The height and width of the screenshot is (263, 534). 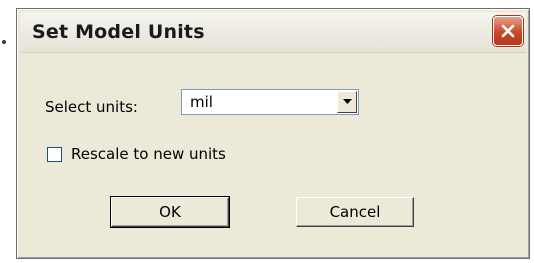 I want to click on edge-mark, so click(x=4, y=42).